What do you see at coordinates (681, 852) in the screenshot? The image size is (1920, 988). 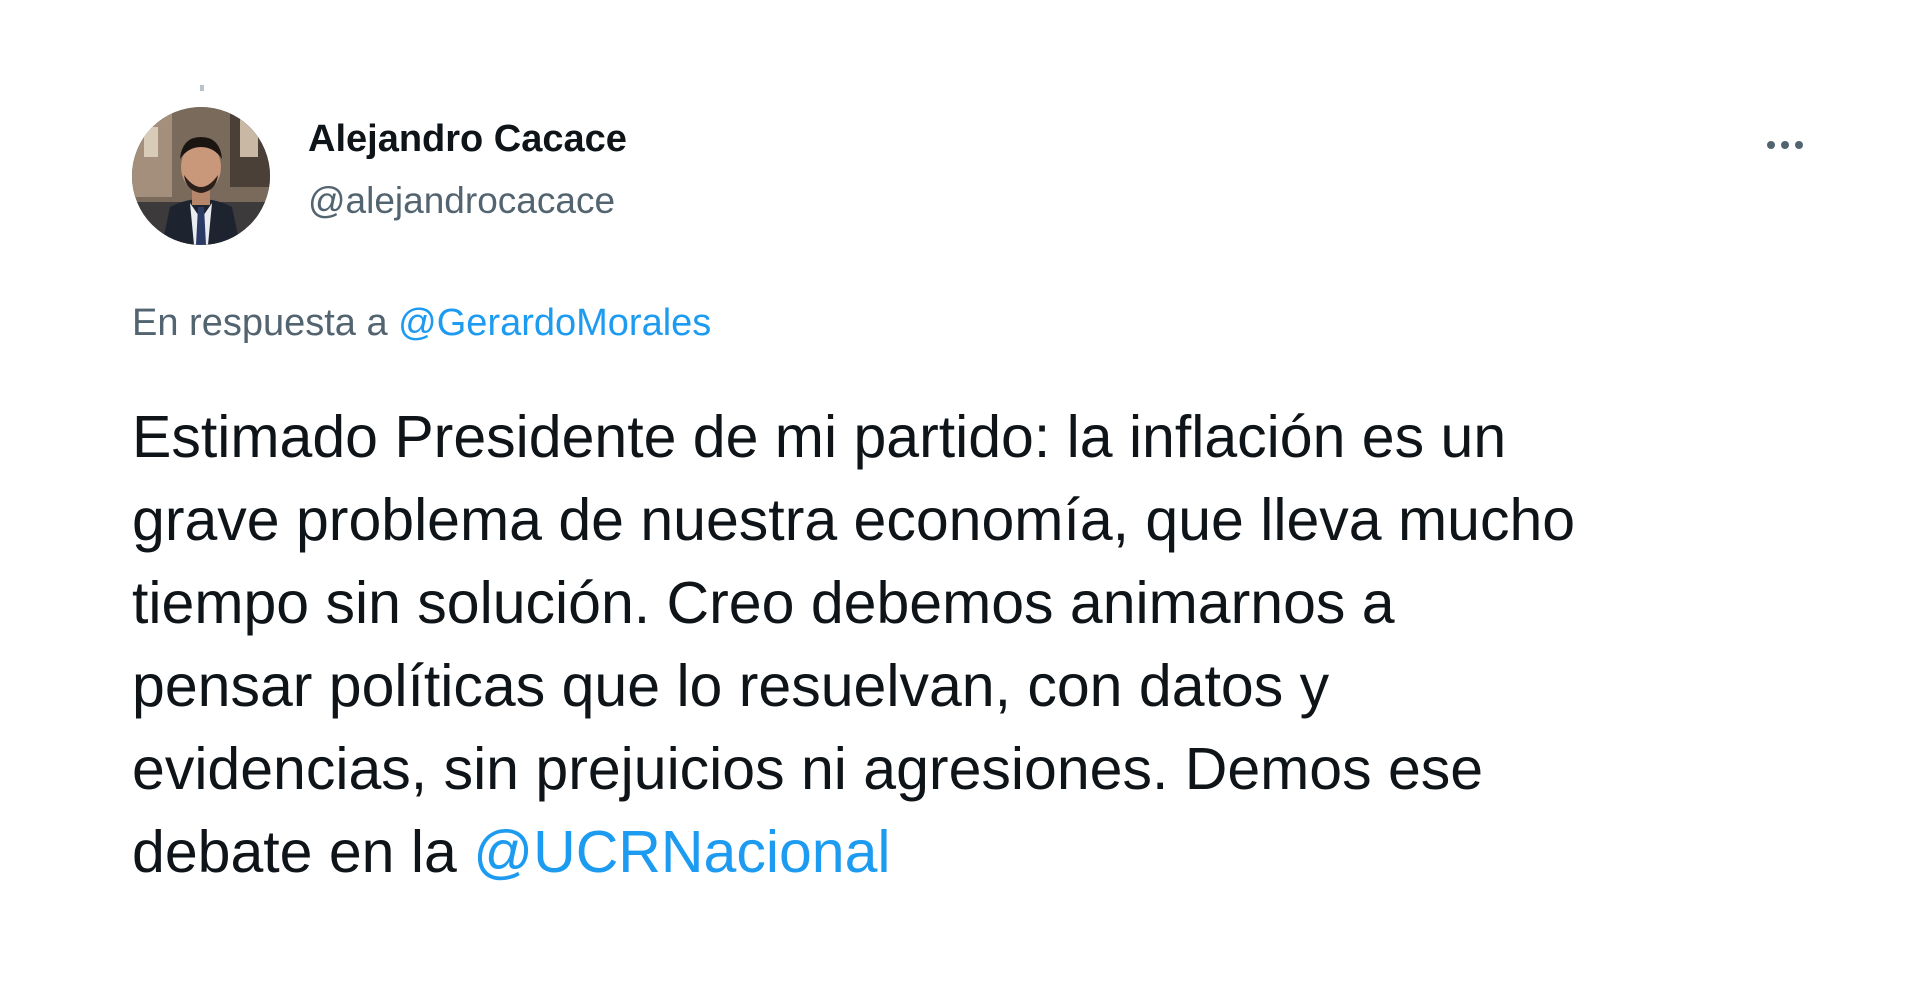 I see `tweet-mention-link: @UCRNacional` at bounding box center [681, 852].